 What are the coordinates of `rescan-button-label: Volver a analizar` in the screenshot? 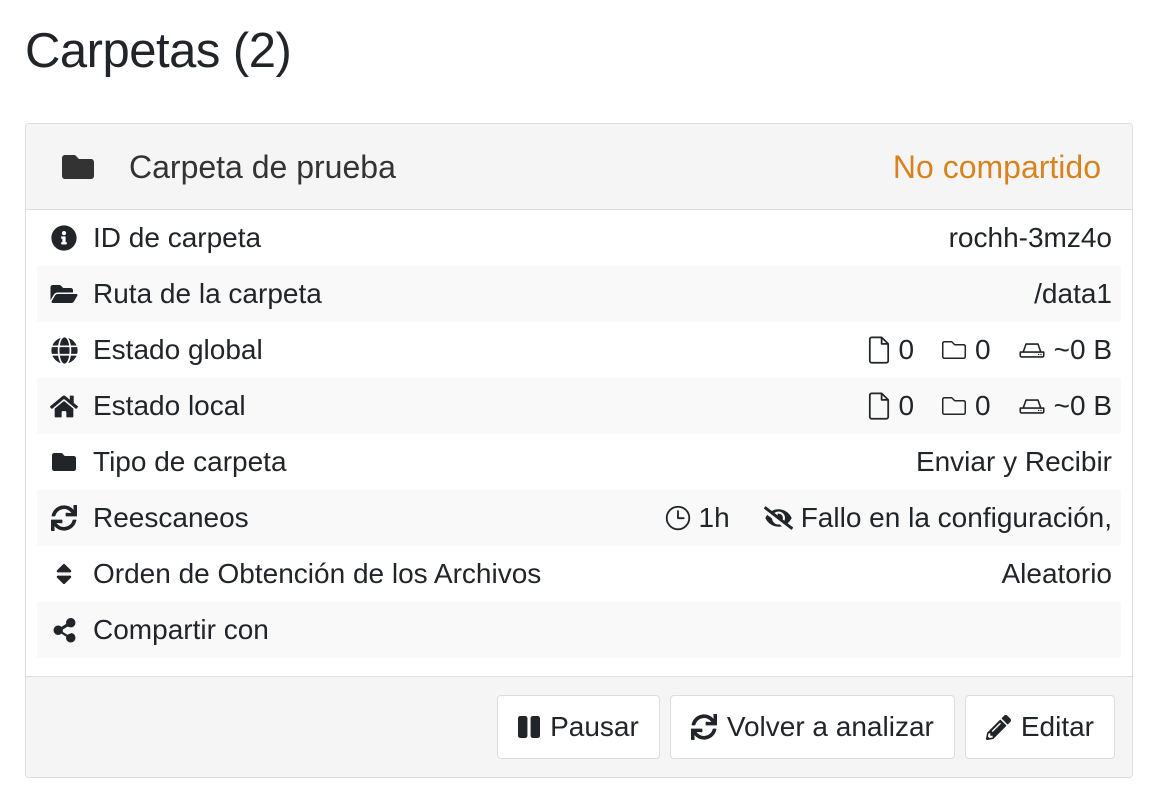 It's located at (830, 726).